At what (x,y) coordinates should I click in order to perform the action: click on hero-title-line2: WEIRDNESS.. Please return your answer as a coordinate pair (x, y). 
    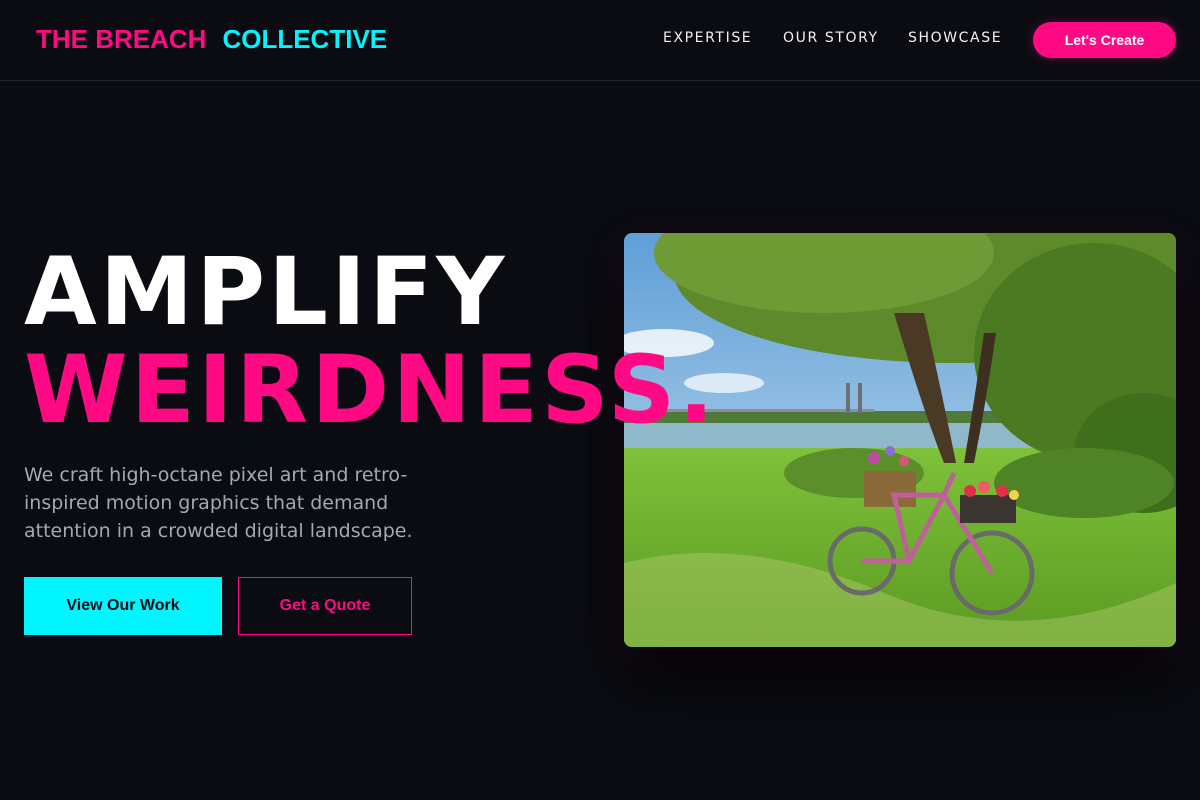
    Looking at the image, I should click on (371, 390).